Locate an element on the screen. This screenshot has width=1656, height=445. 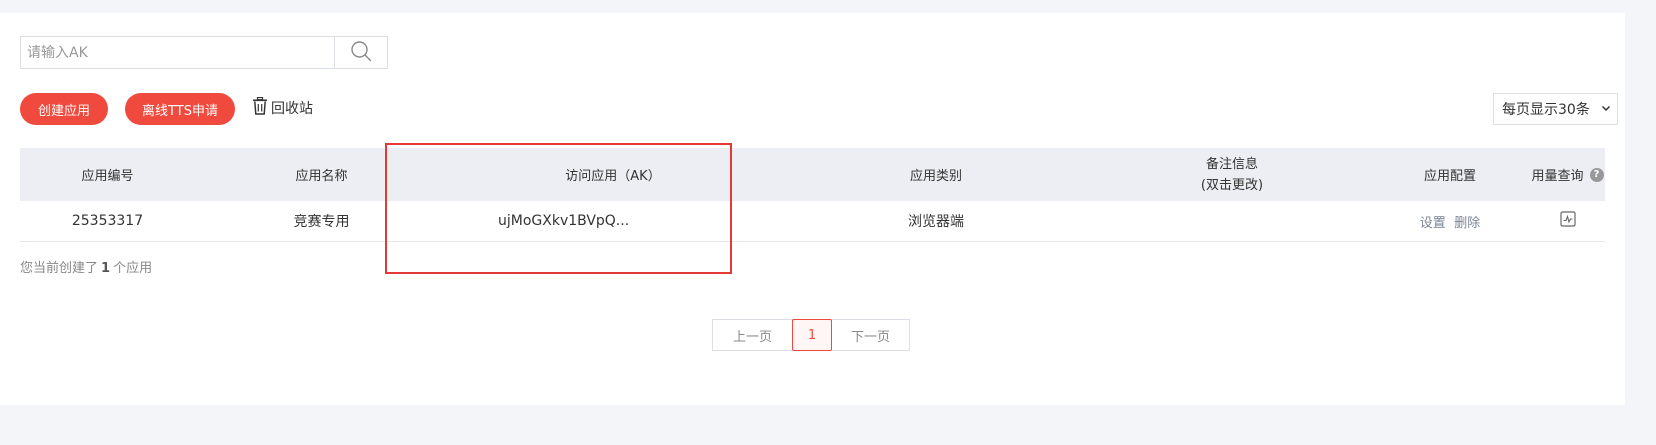
app-count-summary: 您当前创建了 1 个应用 is located at coordinates (86, 266).